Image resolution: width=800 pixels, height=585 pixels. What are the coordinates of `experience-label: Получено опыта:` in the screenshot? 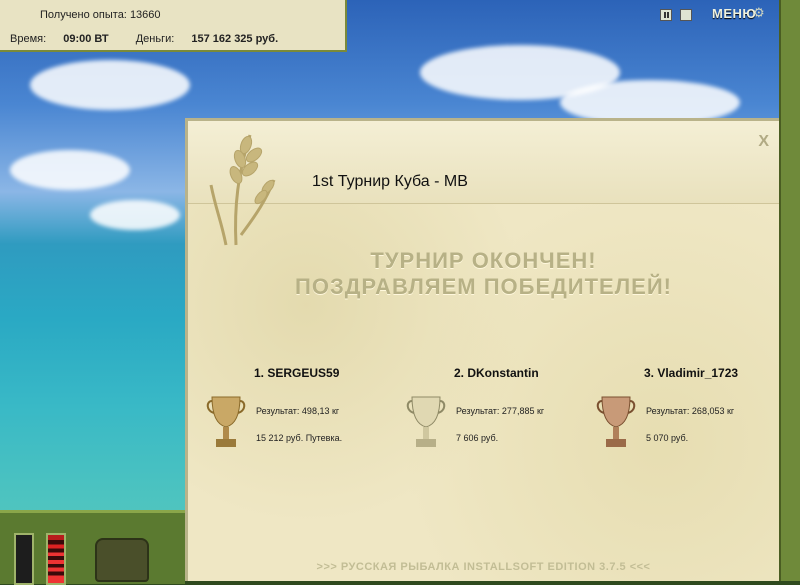 It's located at (83, 15).